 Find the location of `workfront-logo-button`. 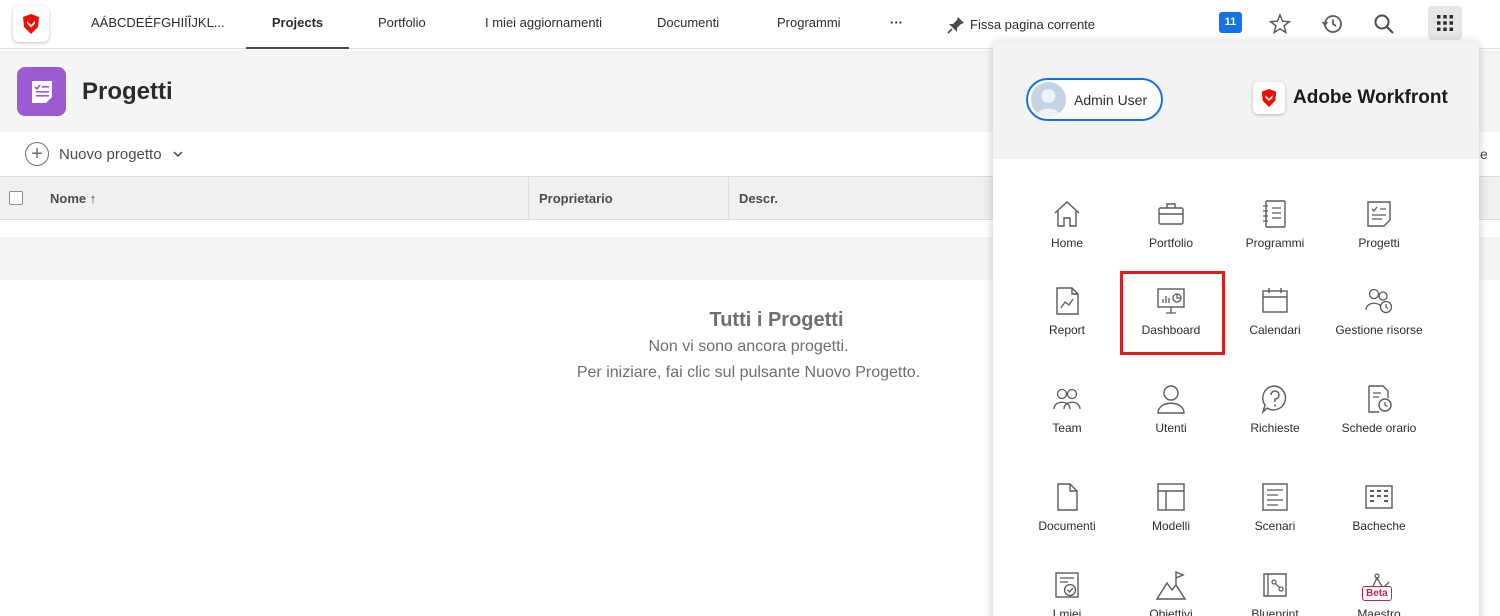

workfront-logo-button is located at coordinates (31, 24).